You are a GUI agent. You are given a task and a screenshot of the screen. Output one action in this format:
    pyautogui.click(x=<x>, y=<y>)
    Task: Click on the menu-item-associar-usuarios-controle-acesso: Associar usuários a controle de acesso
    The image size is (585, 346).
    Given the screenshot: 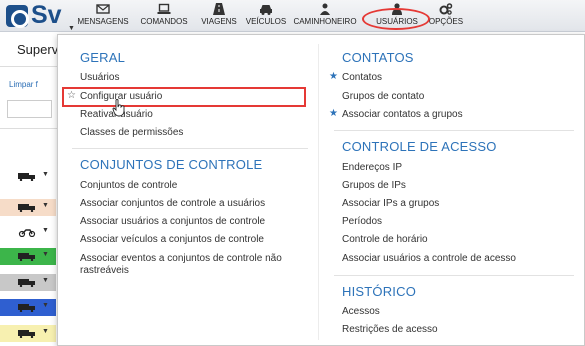 What is the action you would take?
    pyautogui.click(x=429, y=258)
    